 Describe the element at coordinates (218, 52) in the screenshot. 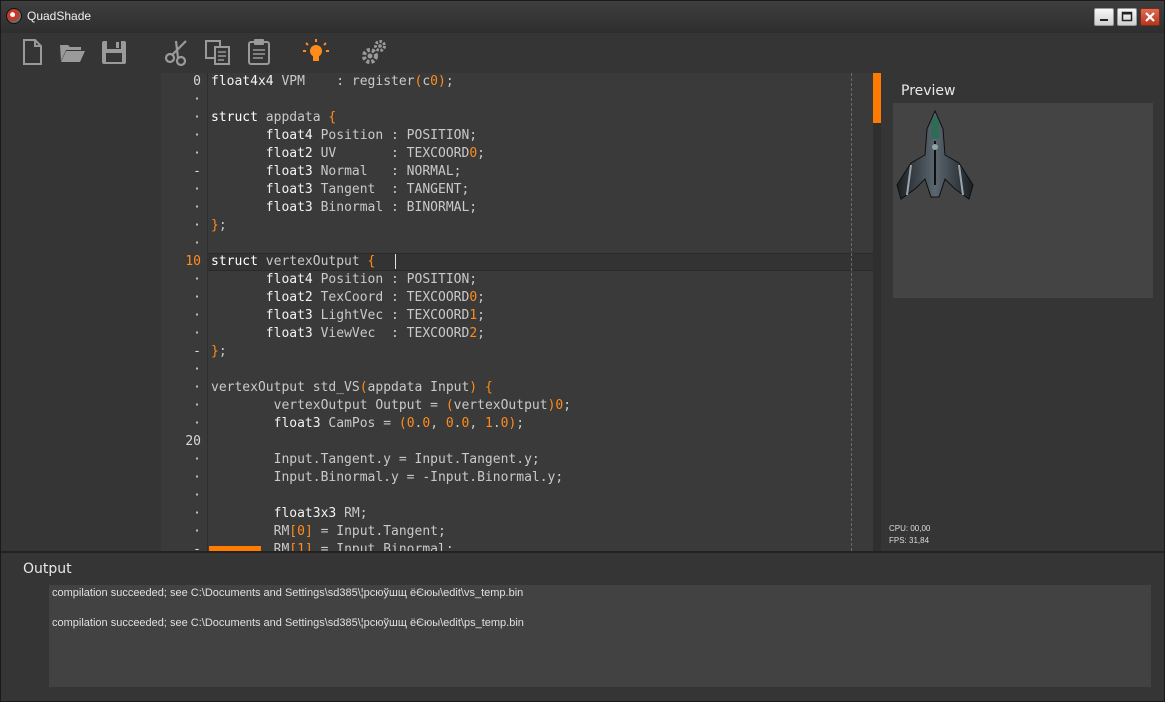

I see `copy-icon` at that location.